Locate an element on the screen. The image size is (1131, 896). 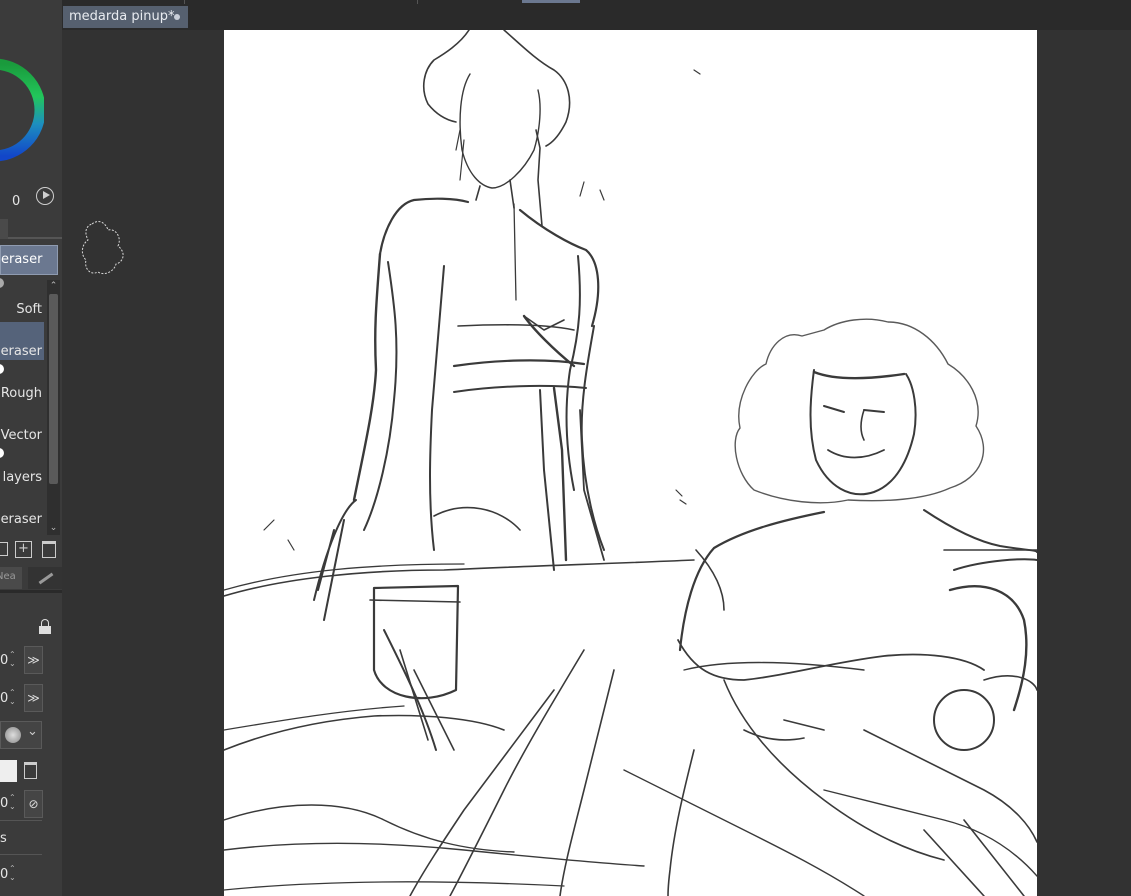
document-tab-title: medarda pinup* is located at coordinates (122, 16).